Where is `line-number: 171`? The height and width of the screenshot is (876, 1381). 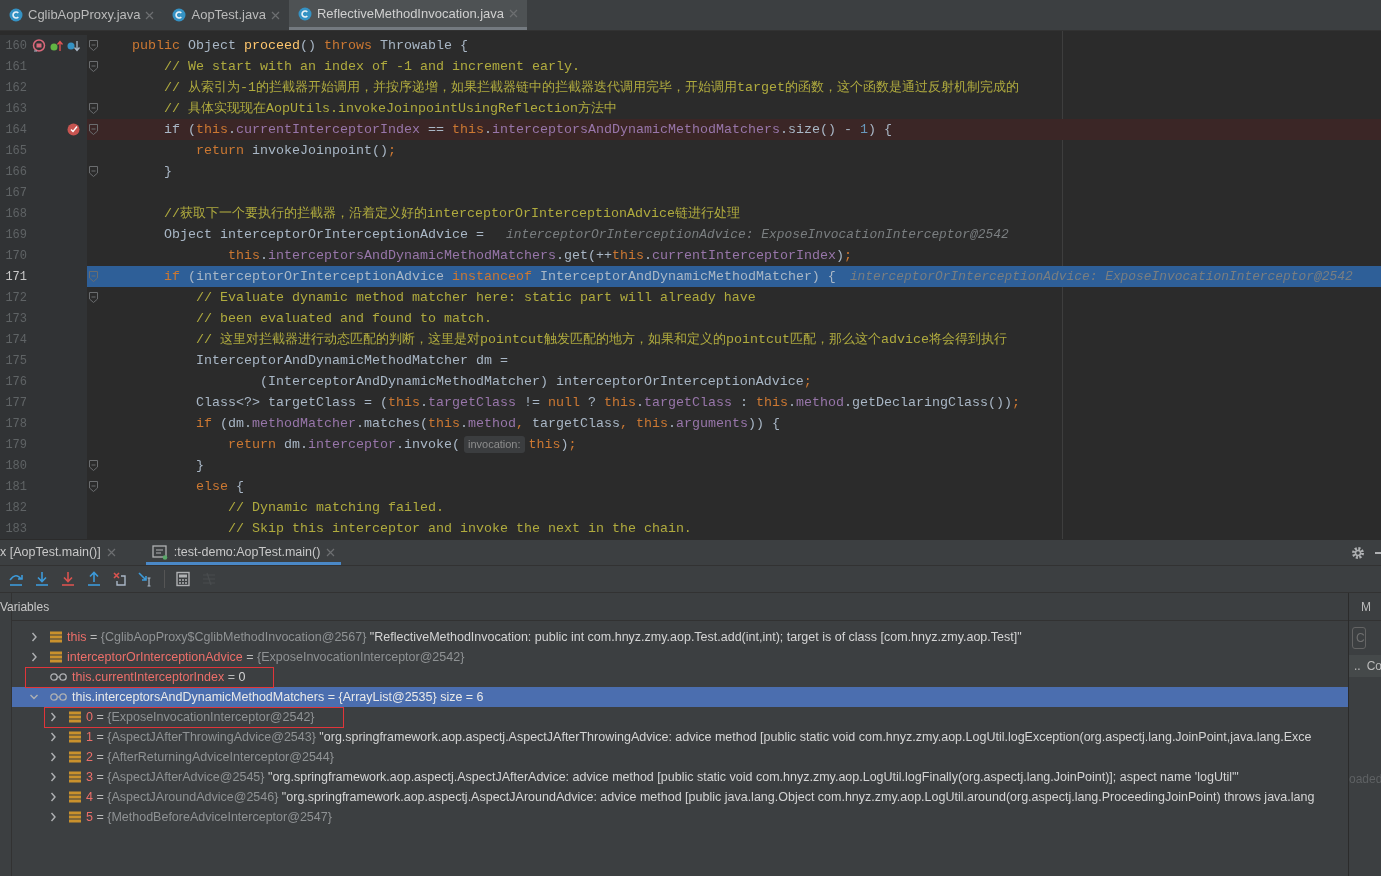
line-number: 171 is located at coordinates (15, 277).